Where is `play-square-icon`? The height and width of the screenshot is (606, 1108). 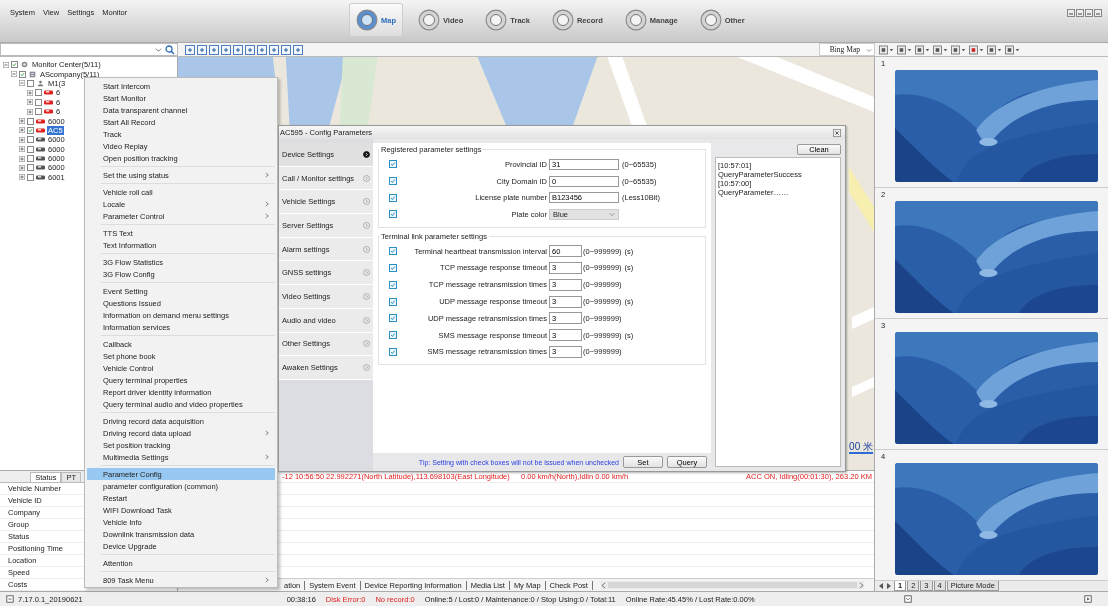
play-square-icon is located at coordinates (1088, 599).